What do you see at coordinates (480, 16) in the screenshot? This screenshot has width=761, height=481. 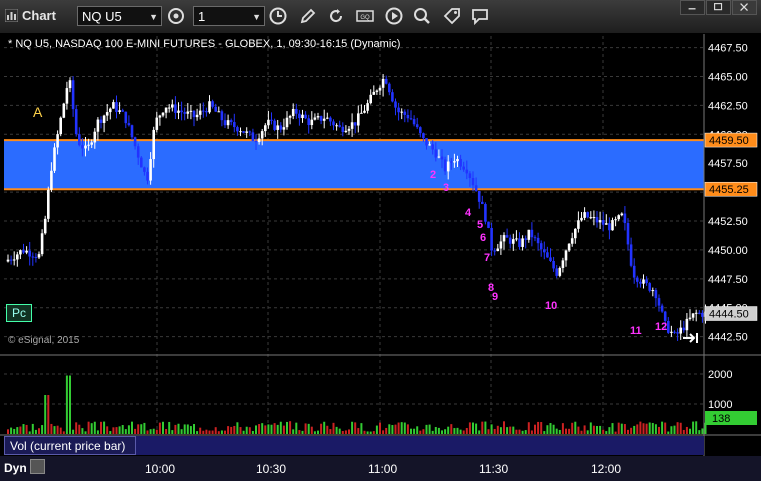 I see `comment-icon` at bounding box center [480, 16].